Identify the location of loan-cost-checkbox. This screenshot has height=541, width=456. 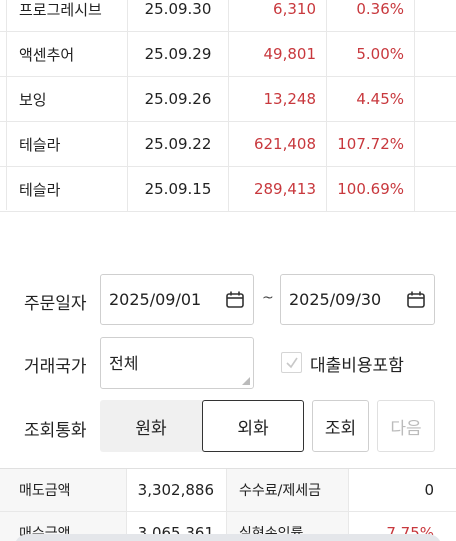
(291, 362).